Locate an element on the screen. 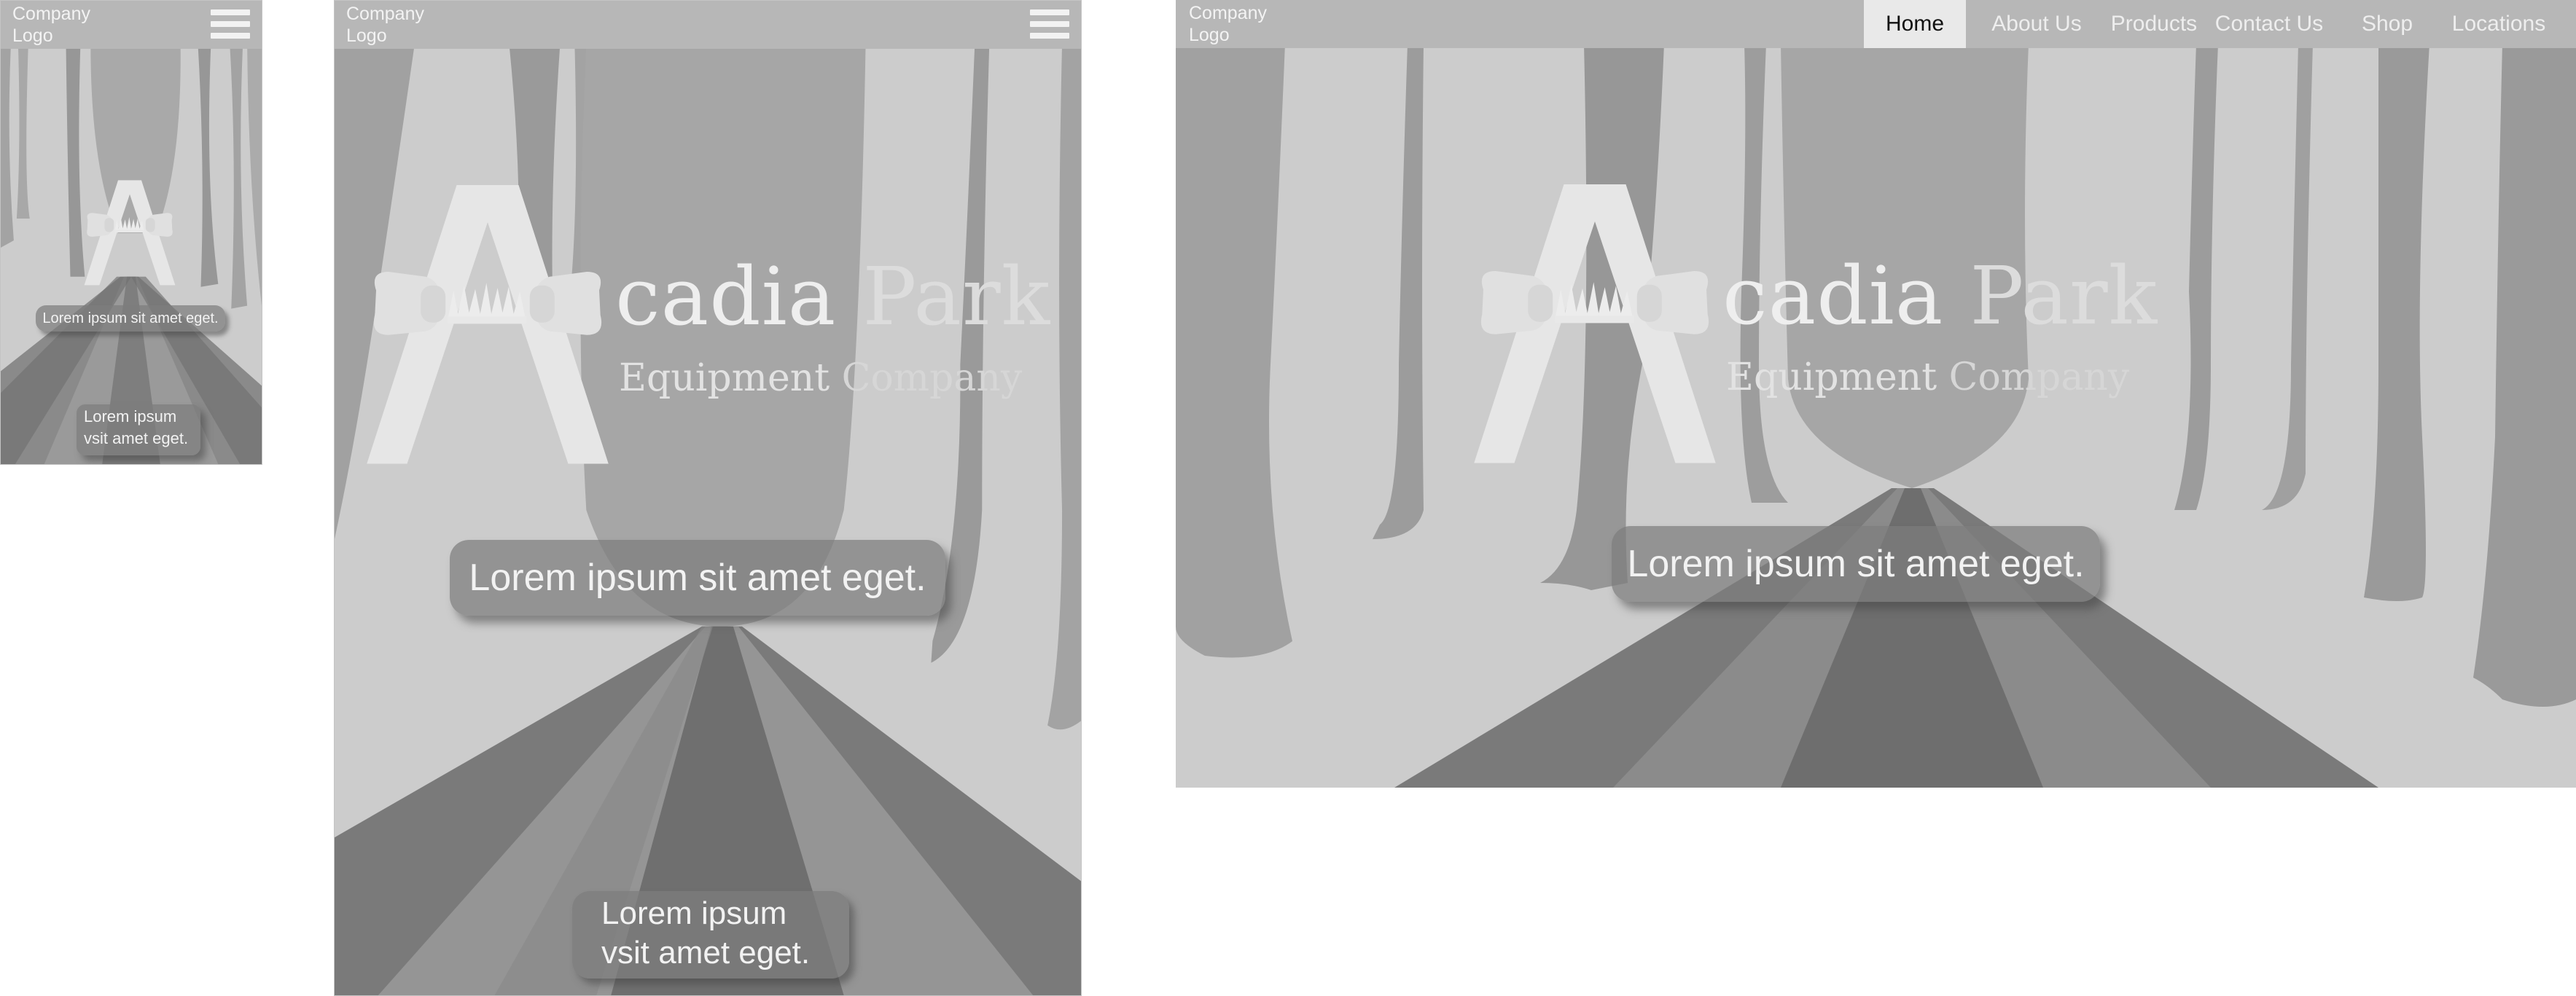 The height and width of the screenshot is (996, 2576). nav-item-home: Home is located at coordinates (1915, 24).